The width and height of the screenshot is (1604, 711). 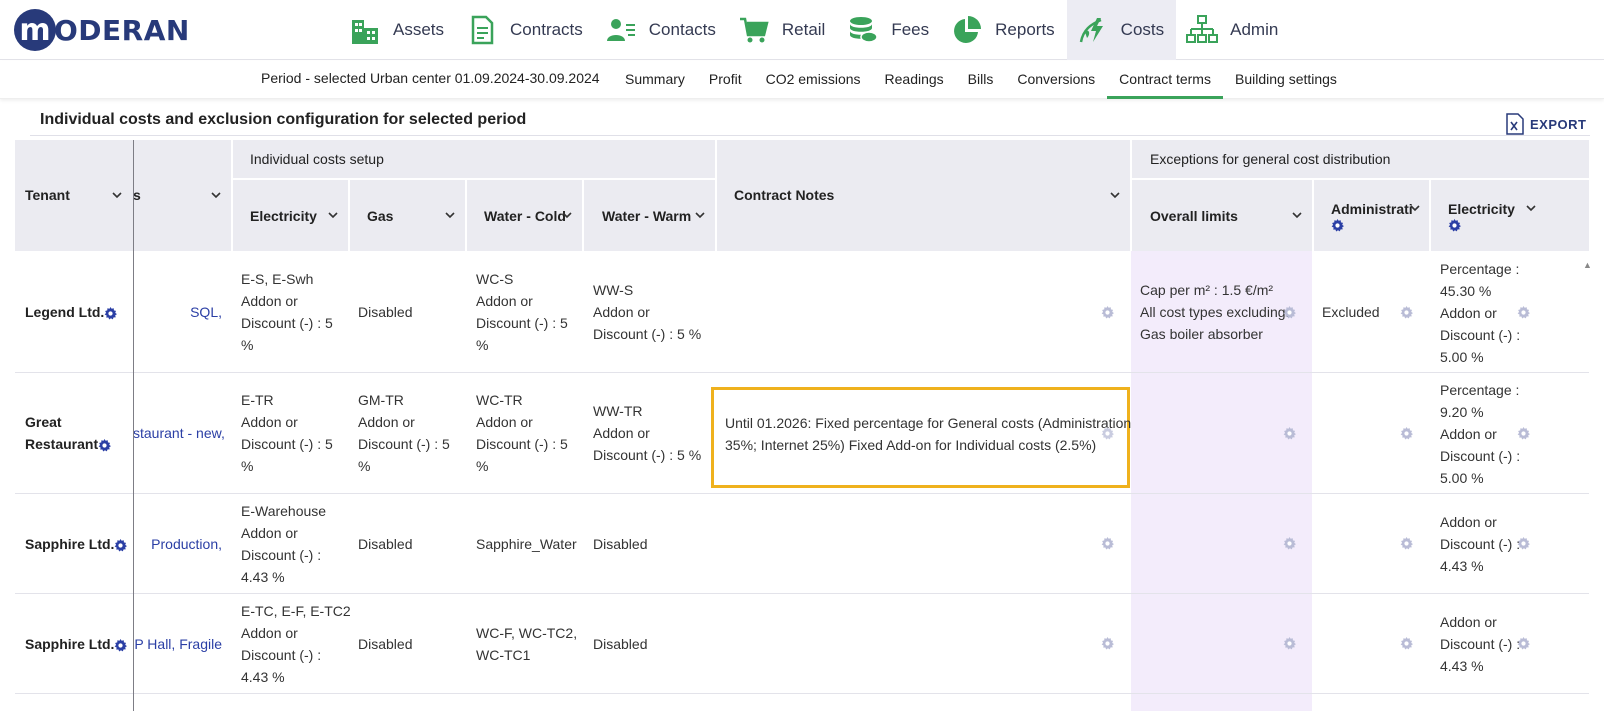 I want to click on header-tenant: Tenant, so click(x=47, y=195).